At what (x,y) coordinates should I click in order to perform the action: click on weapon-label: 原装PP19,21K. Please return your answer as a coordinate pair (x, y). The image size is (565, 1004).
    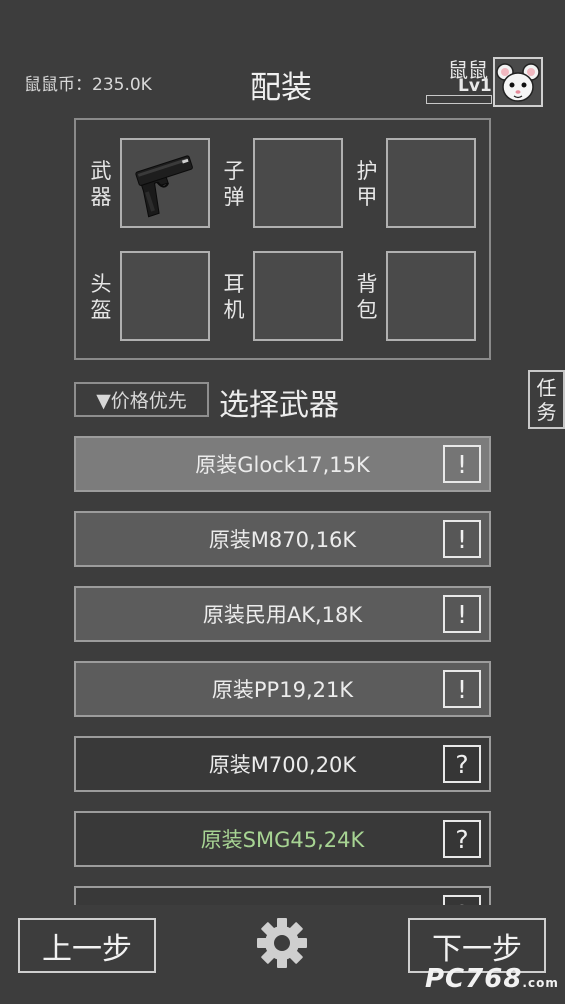
    Looking at the image, I should click on (282, 690).